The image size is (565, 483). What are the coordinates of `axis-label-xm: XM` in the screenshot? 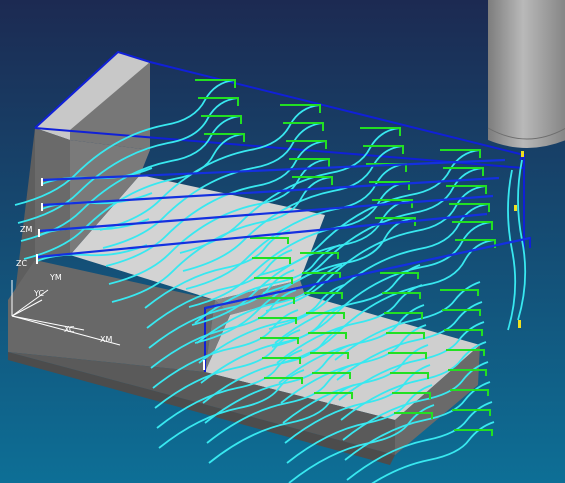 It's located at (106, 339).